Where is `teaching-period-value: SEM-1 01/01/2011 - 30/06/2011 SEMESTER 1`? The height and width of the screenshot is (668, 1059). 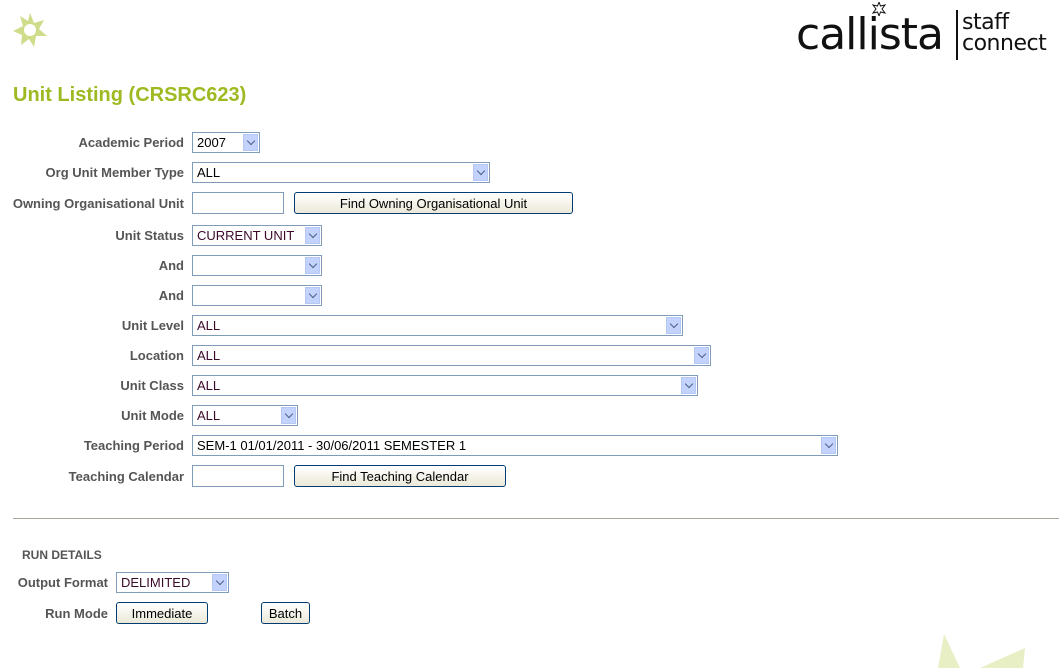 teaching-period-value: SEM-1 01/01/2011 - 30/06/2011 SEMESTER 1 is located at coordinates (332, 445).